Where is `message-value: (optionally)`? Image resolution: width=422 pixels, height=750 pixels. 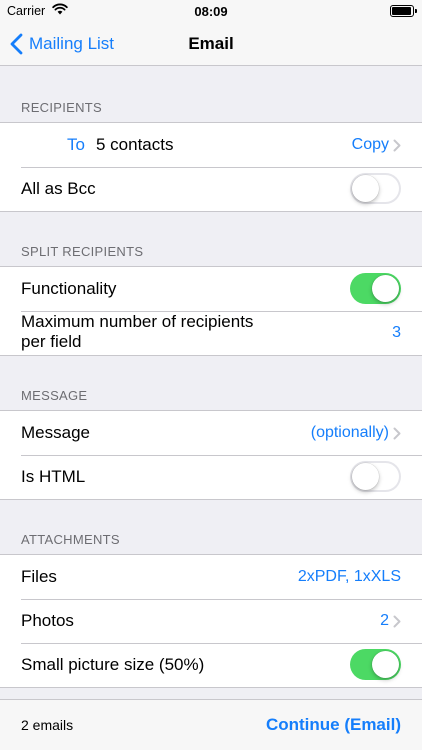 message-value: (optionally) is located at coordinates (356, 433).